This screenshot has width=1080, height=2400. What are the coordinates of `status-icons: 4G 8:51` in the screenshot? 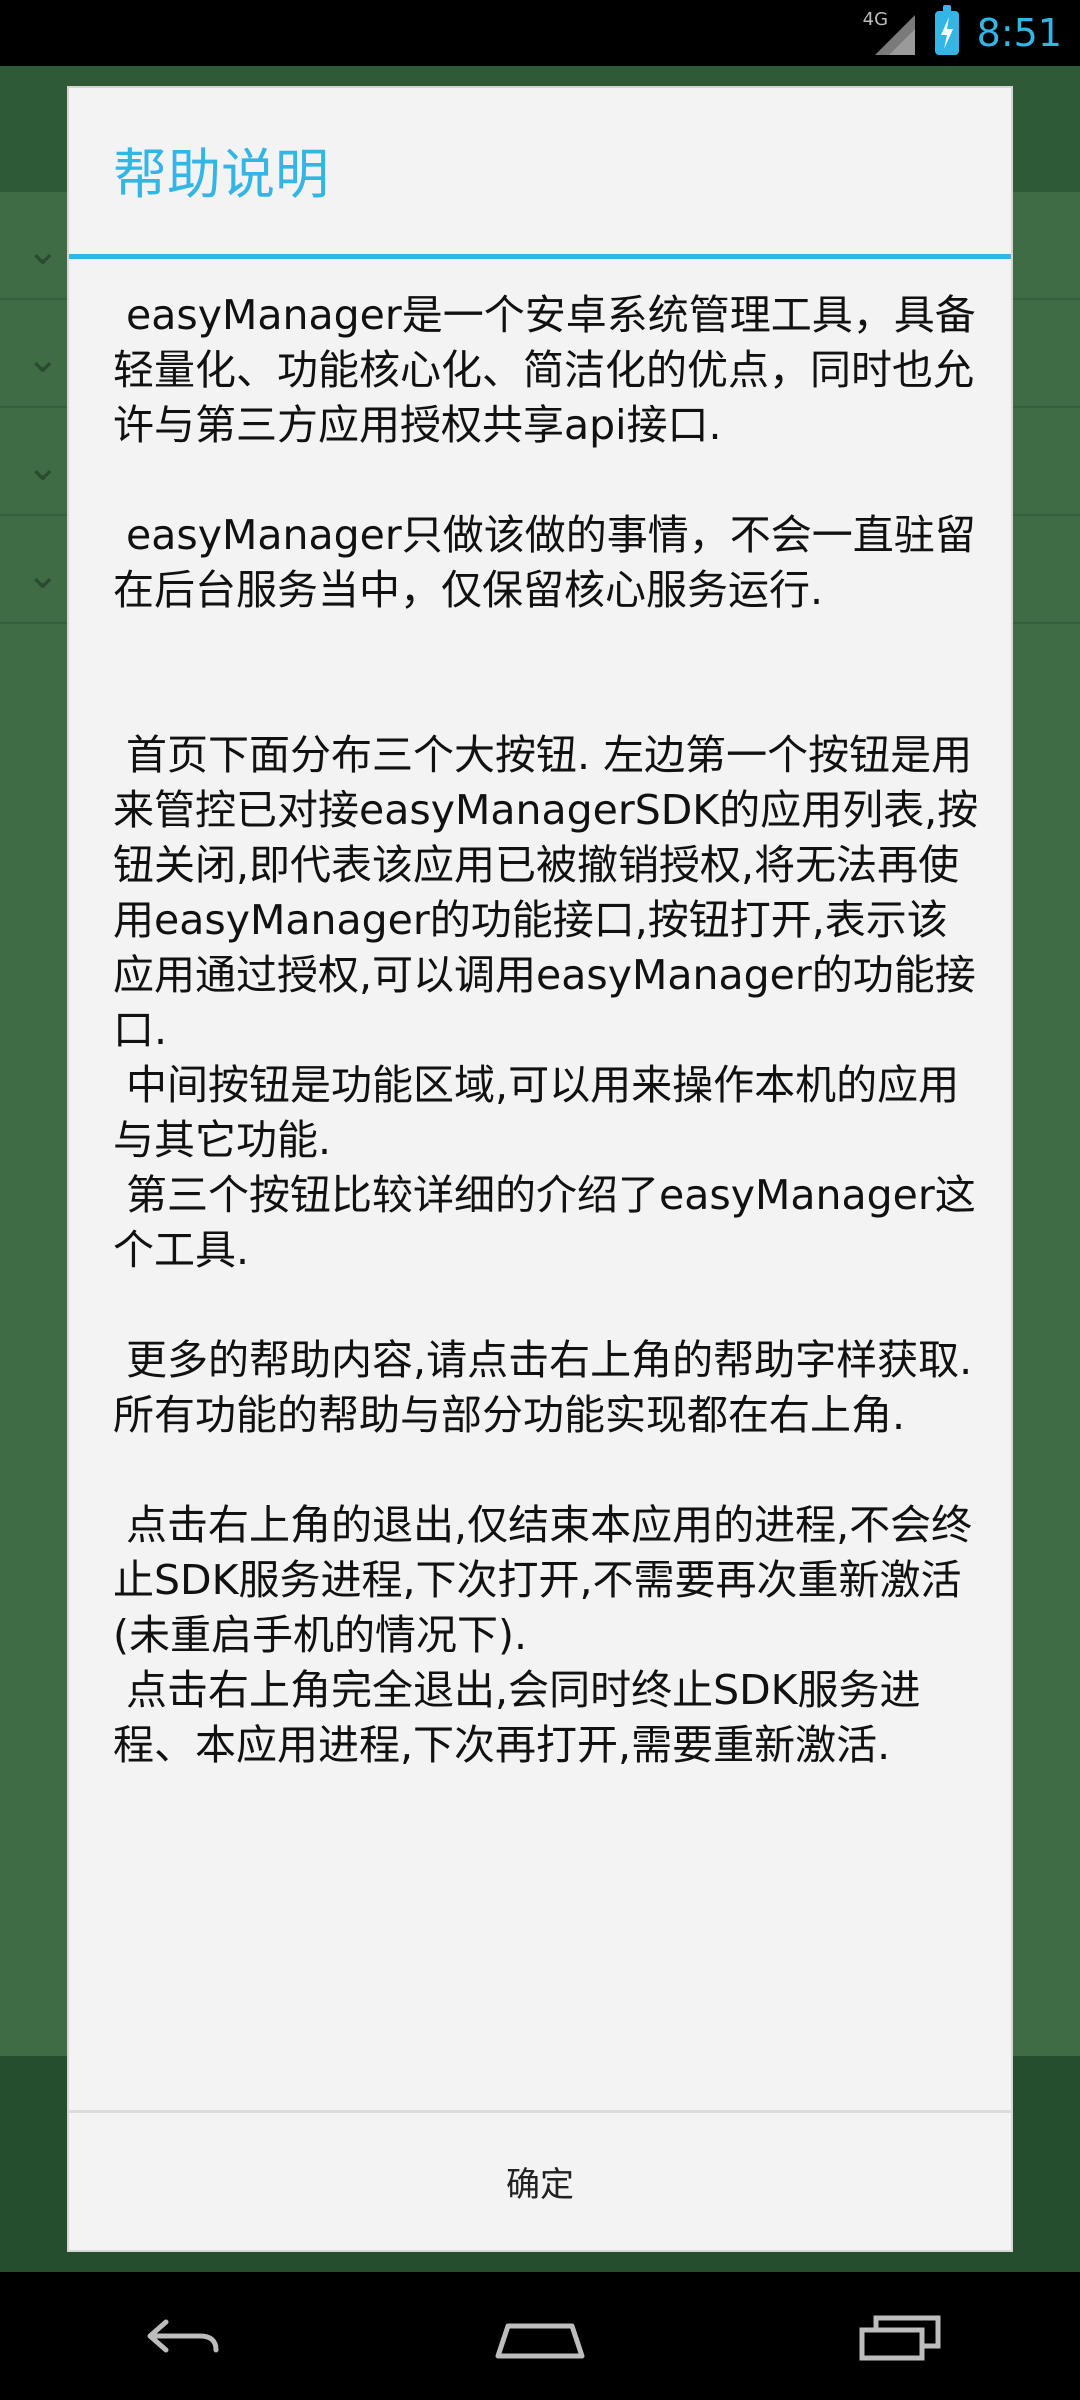 It's located at (962, 33).